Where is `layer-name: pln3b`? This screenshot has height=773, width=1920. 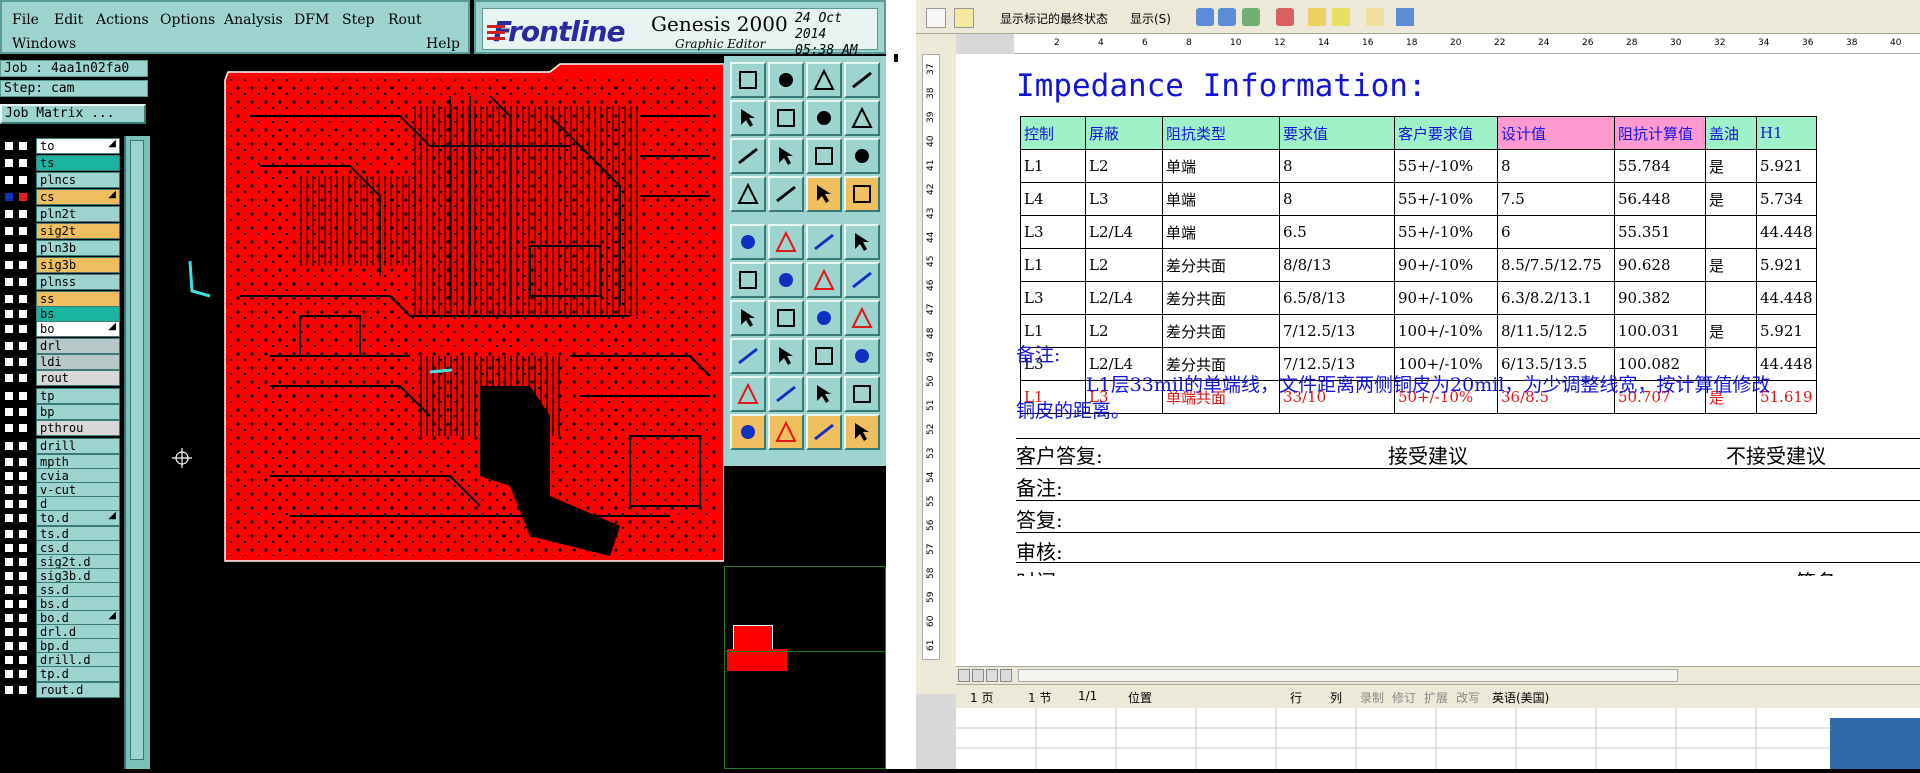 layer-name: pln3b is located at coordinates (78, 248).